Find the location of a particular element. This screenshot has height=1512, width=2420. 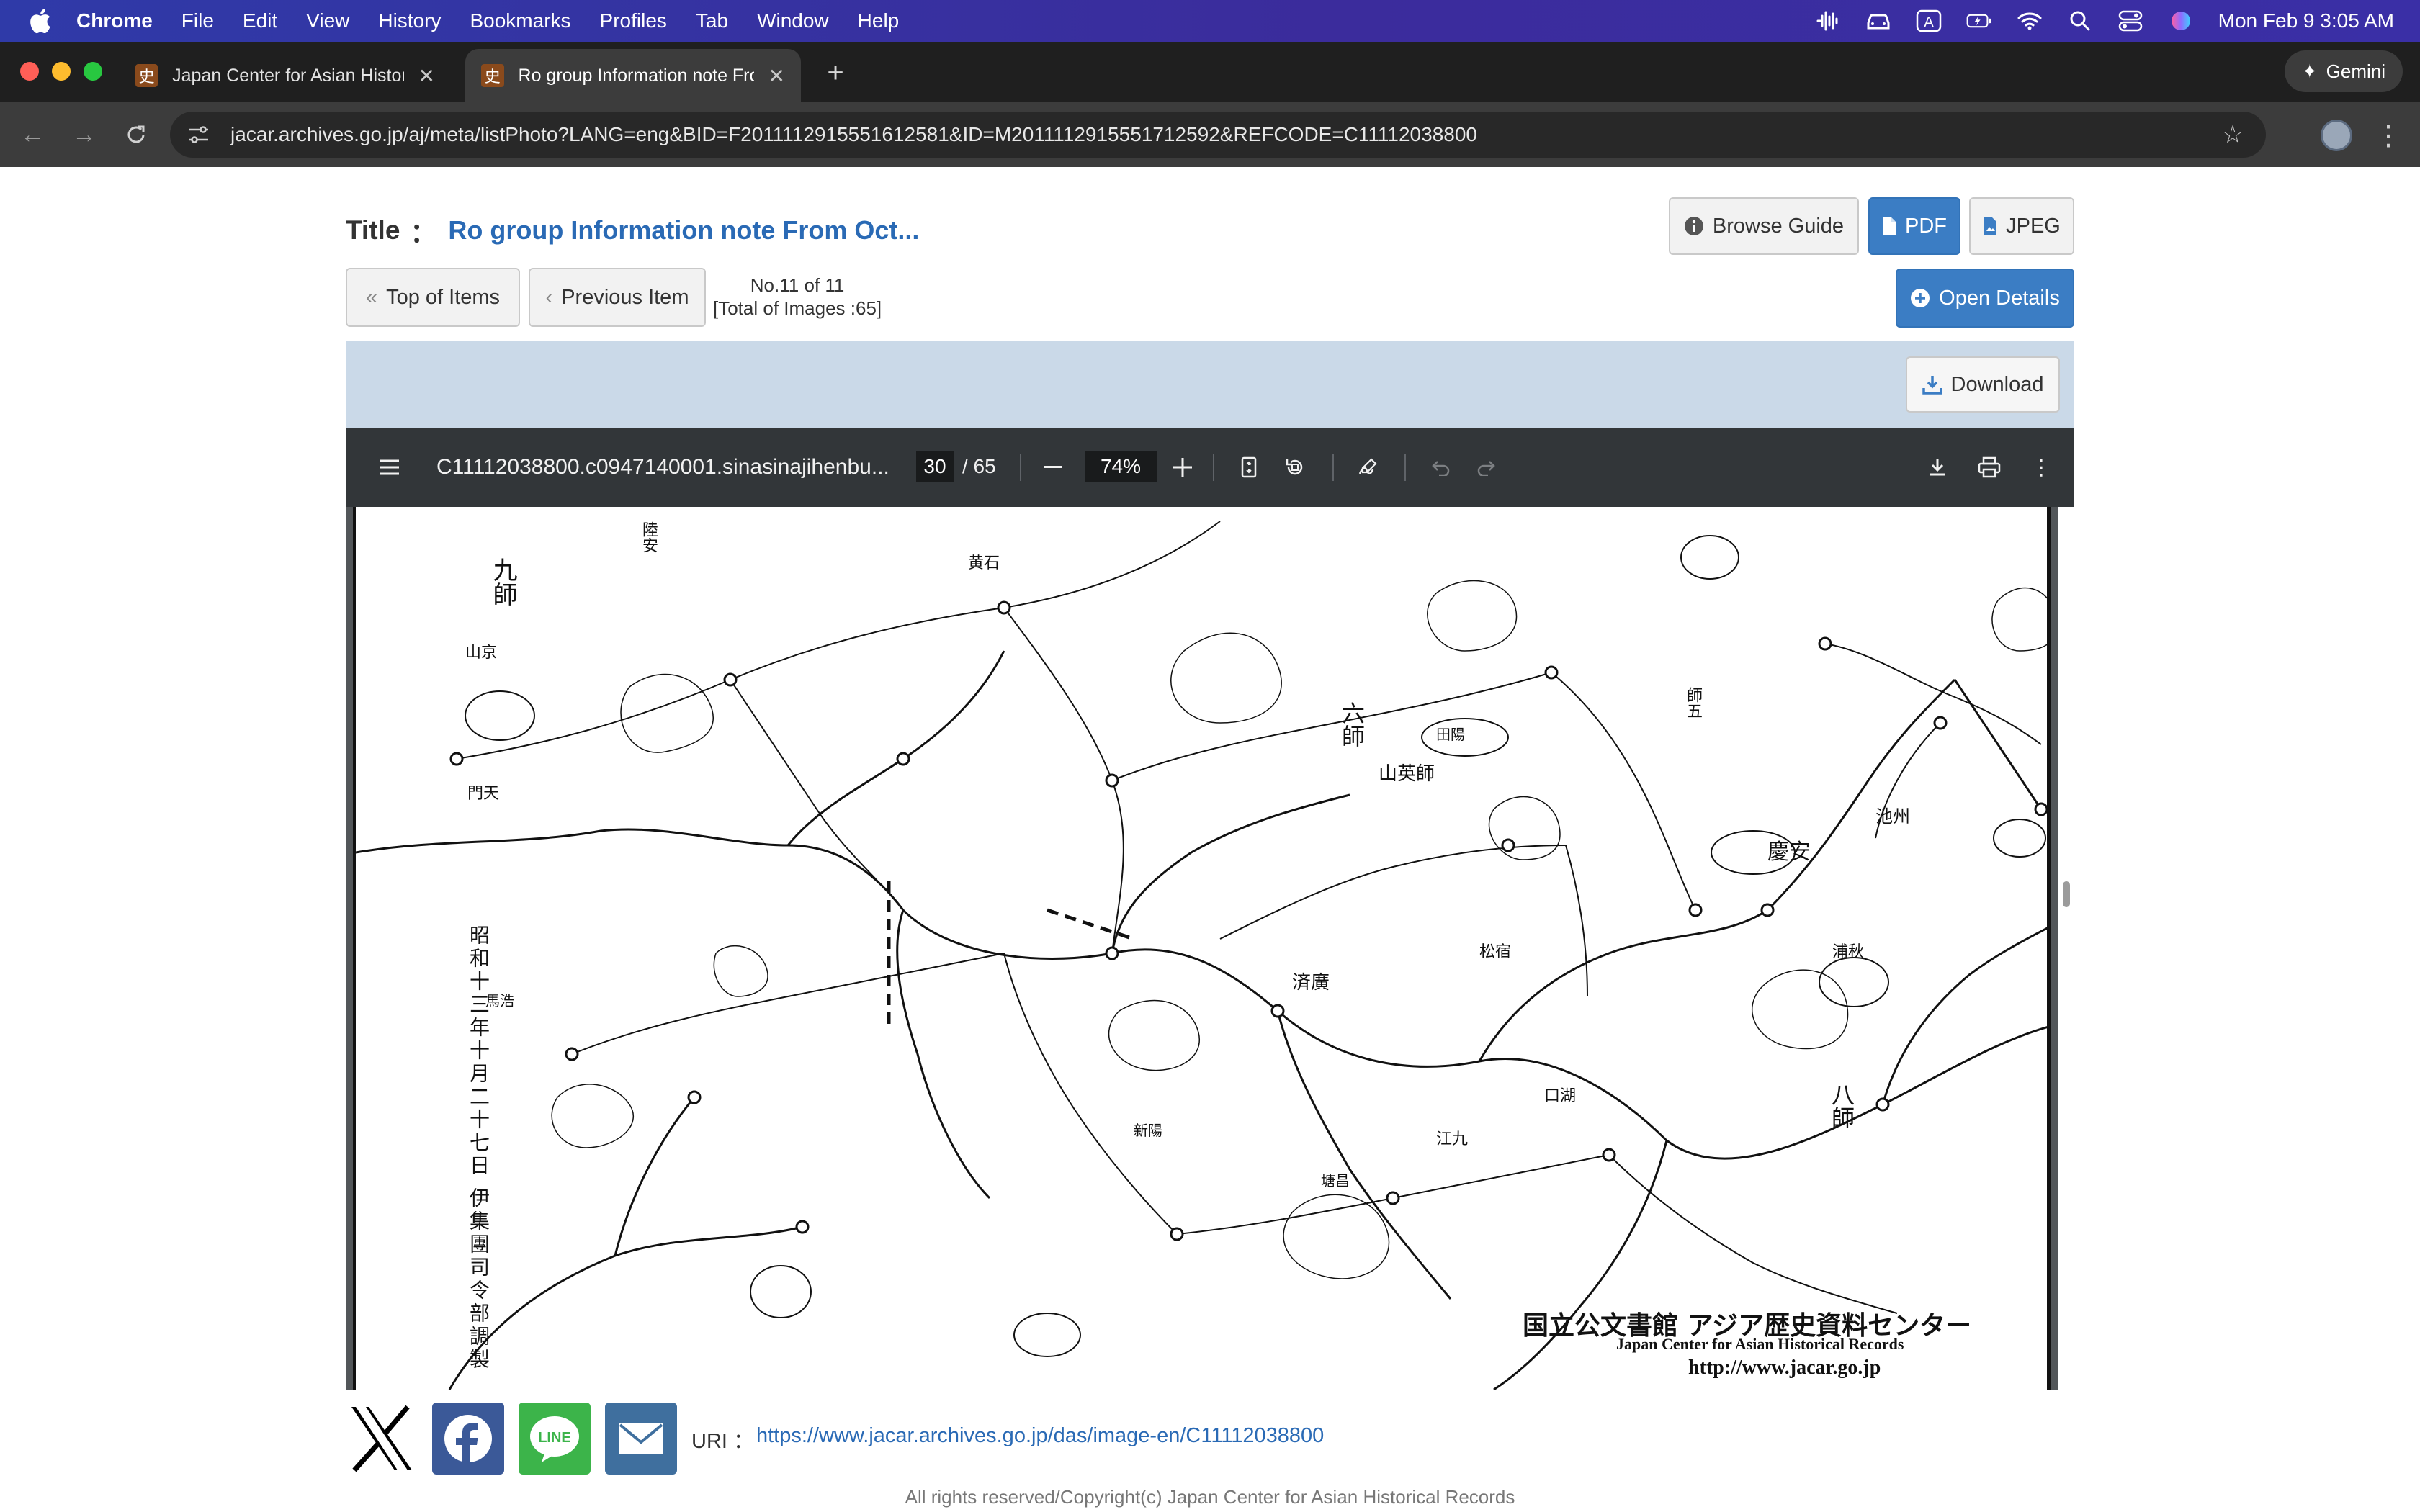

car-icon is located at coordinates (1878, 21).